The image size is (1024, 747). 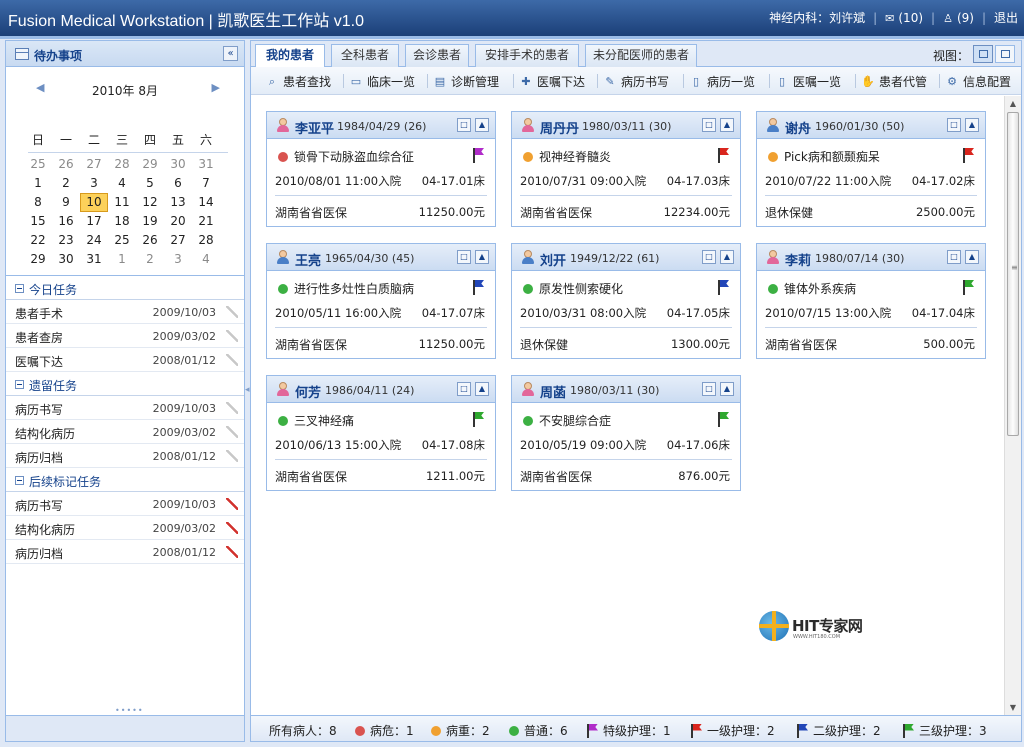 I want to click on task-section-header: 遗留任务, so click(x=125, y=384).